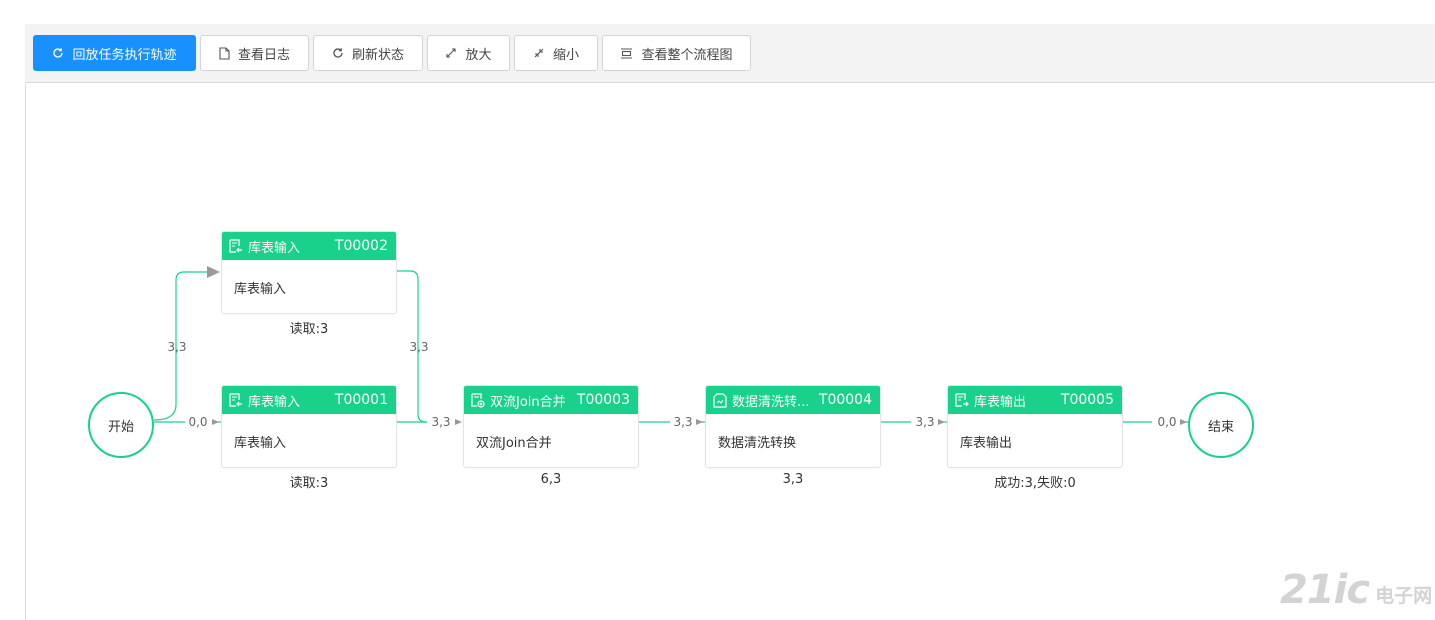  What do you see at coordinates (361, 400) in the screenshot?
I see `node-code: T00001` at bounding box center [361, 400].